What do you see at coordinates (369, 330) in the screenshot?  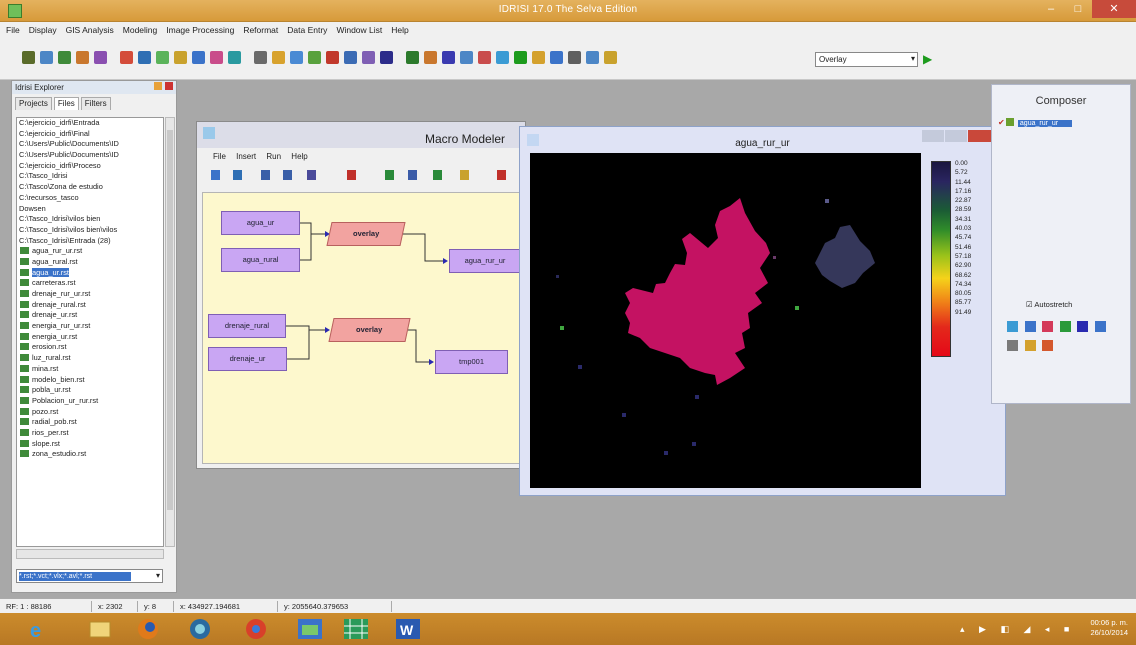 I see `model-node-overlay-2: overlay` at bounding box center [369, 330].